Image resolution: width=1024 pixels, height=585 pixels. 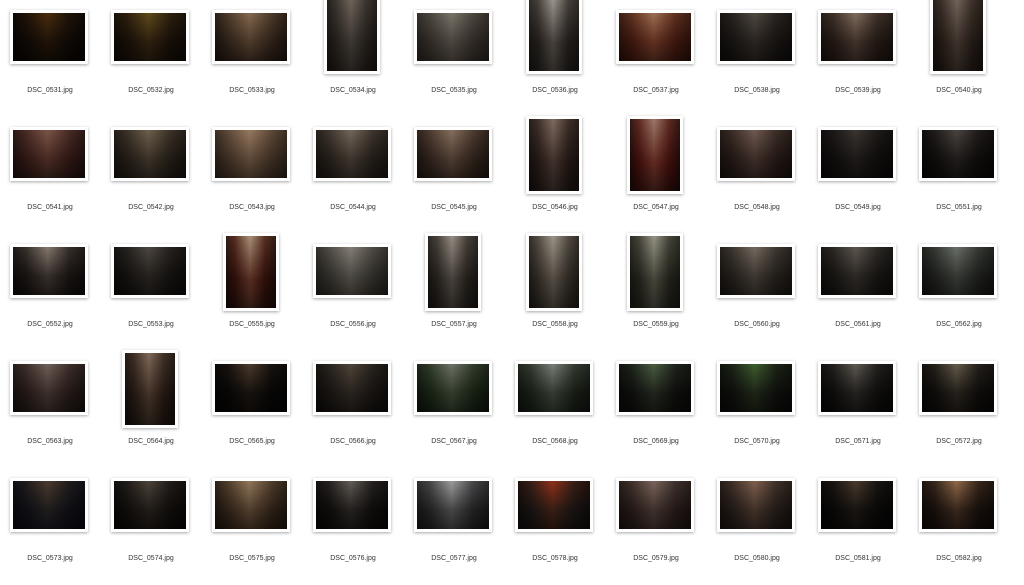 I want to click on file-item: DSC_0551.jpg, so click(x=959, y=175).